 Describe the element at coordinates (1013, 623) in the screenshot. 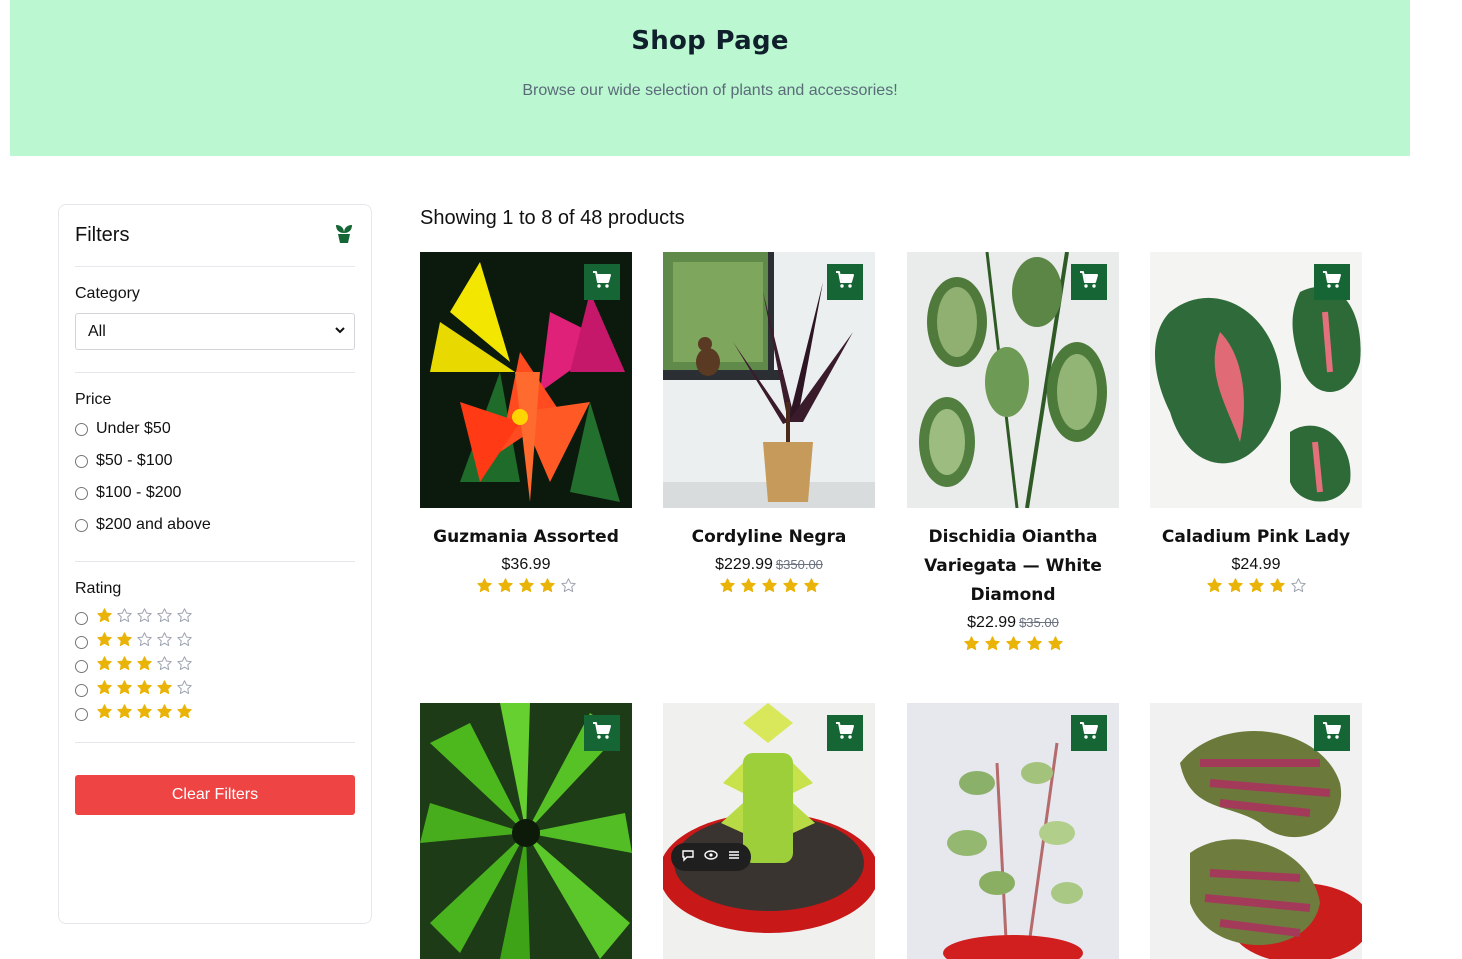

I see `product-price: $22.99 $35.00` at that location.